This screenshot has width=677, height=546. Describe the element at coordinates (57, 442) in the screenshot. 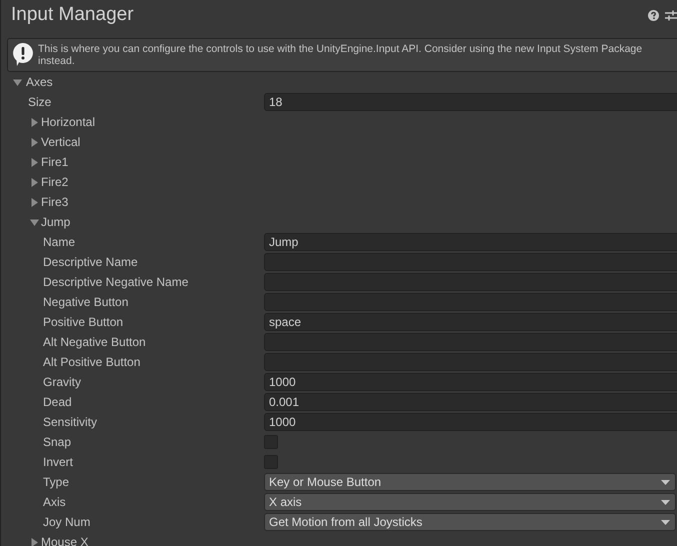

I see `field-label: Snap` at that location.